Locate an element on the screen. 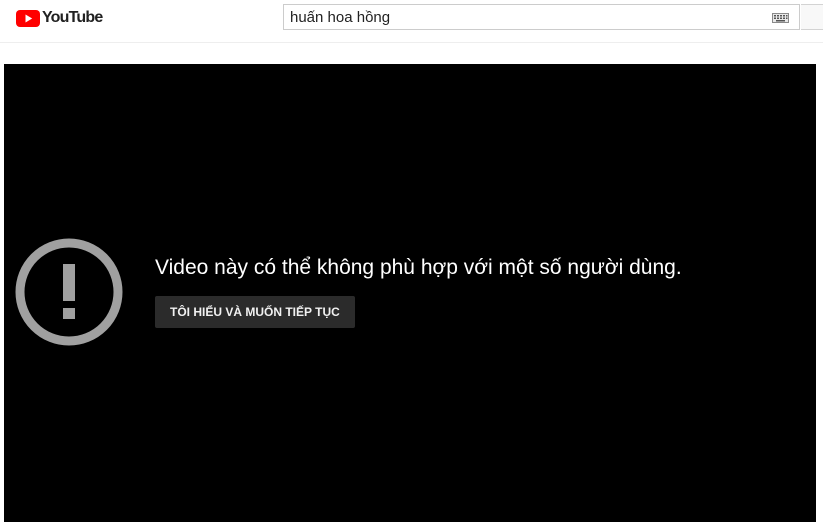 This screenshot has height=527, width=823. keyboard-icon is located at coordinates (780, 18).